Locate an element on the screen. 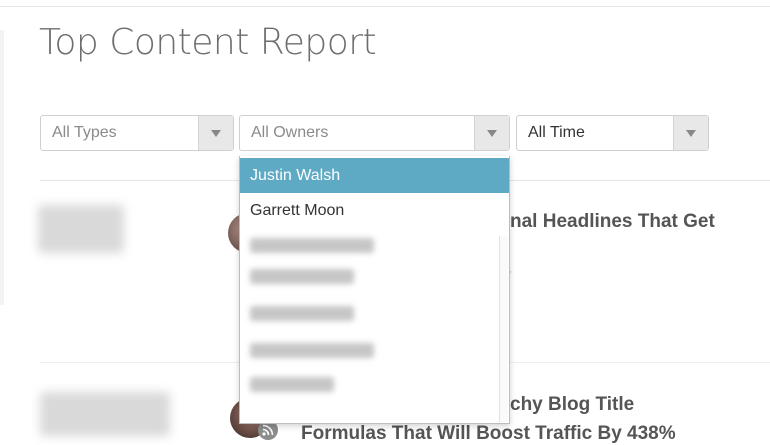 The height and width of the screenshot is (445, 770). owner-filter-value: All Owners is located at coordinates (290, 132).